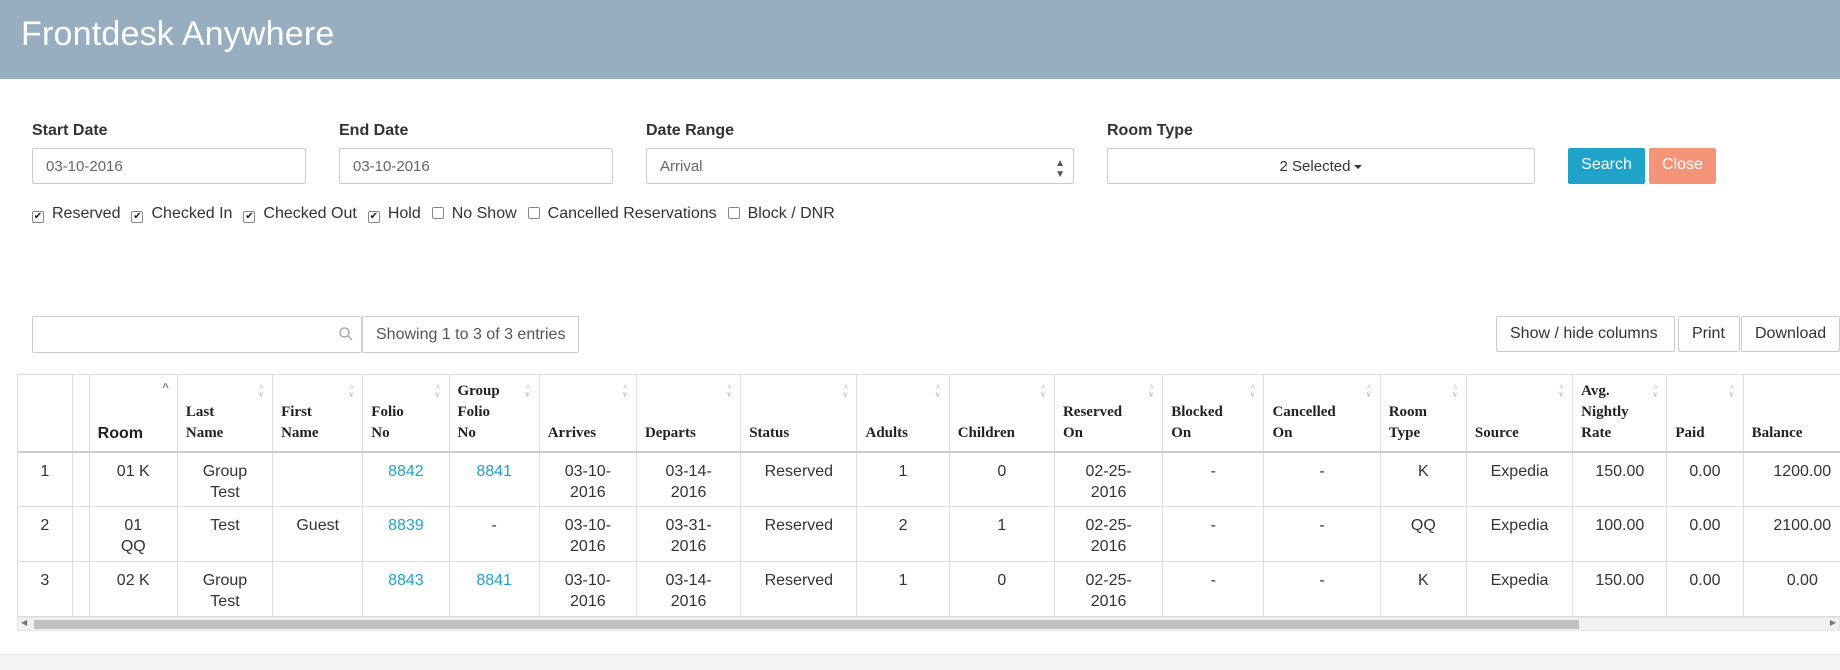  I want to click on print-button: Print, so click(1709, 334).